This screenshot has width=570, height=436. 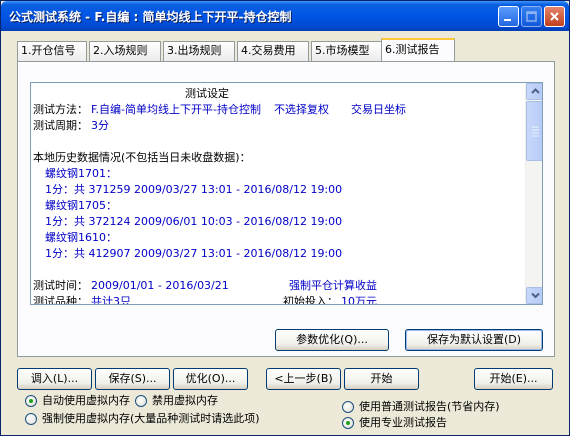 What do you see at coordinates (347, 51) in the screenshot?
I see `tab-market-model: 5.市场模型` at bounding box center [347, 51].